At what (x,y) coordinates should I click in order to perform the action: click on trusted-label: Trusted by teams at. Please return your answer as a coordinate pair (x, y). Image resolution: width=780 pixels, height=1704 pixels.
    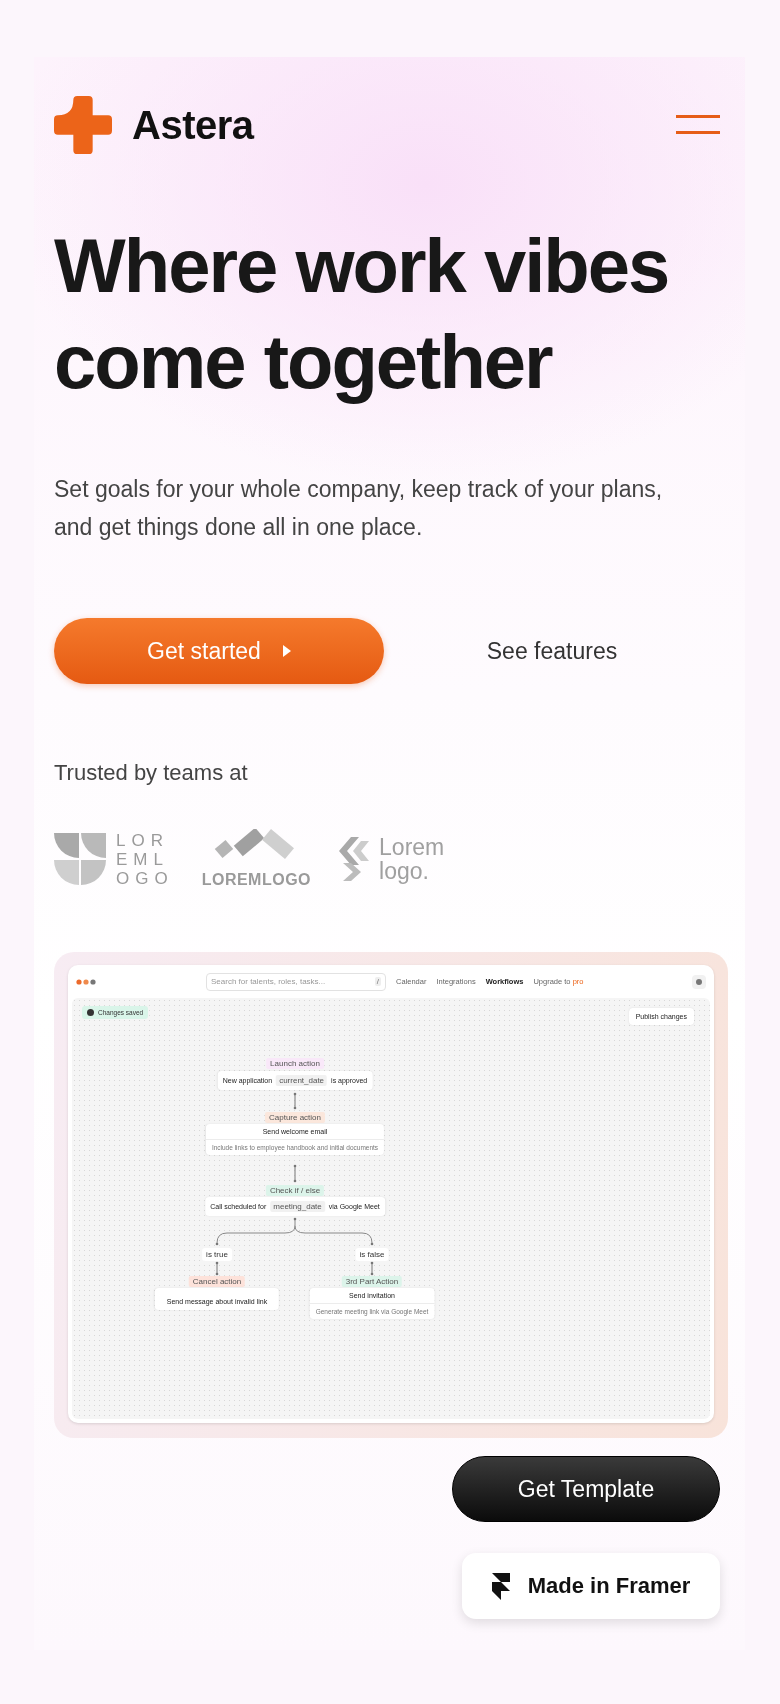
    Looking at the image, I should click on (151, 773).